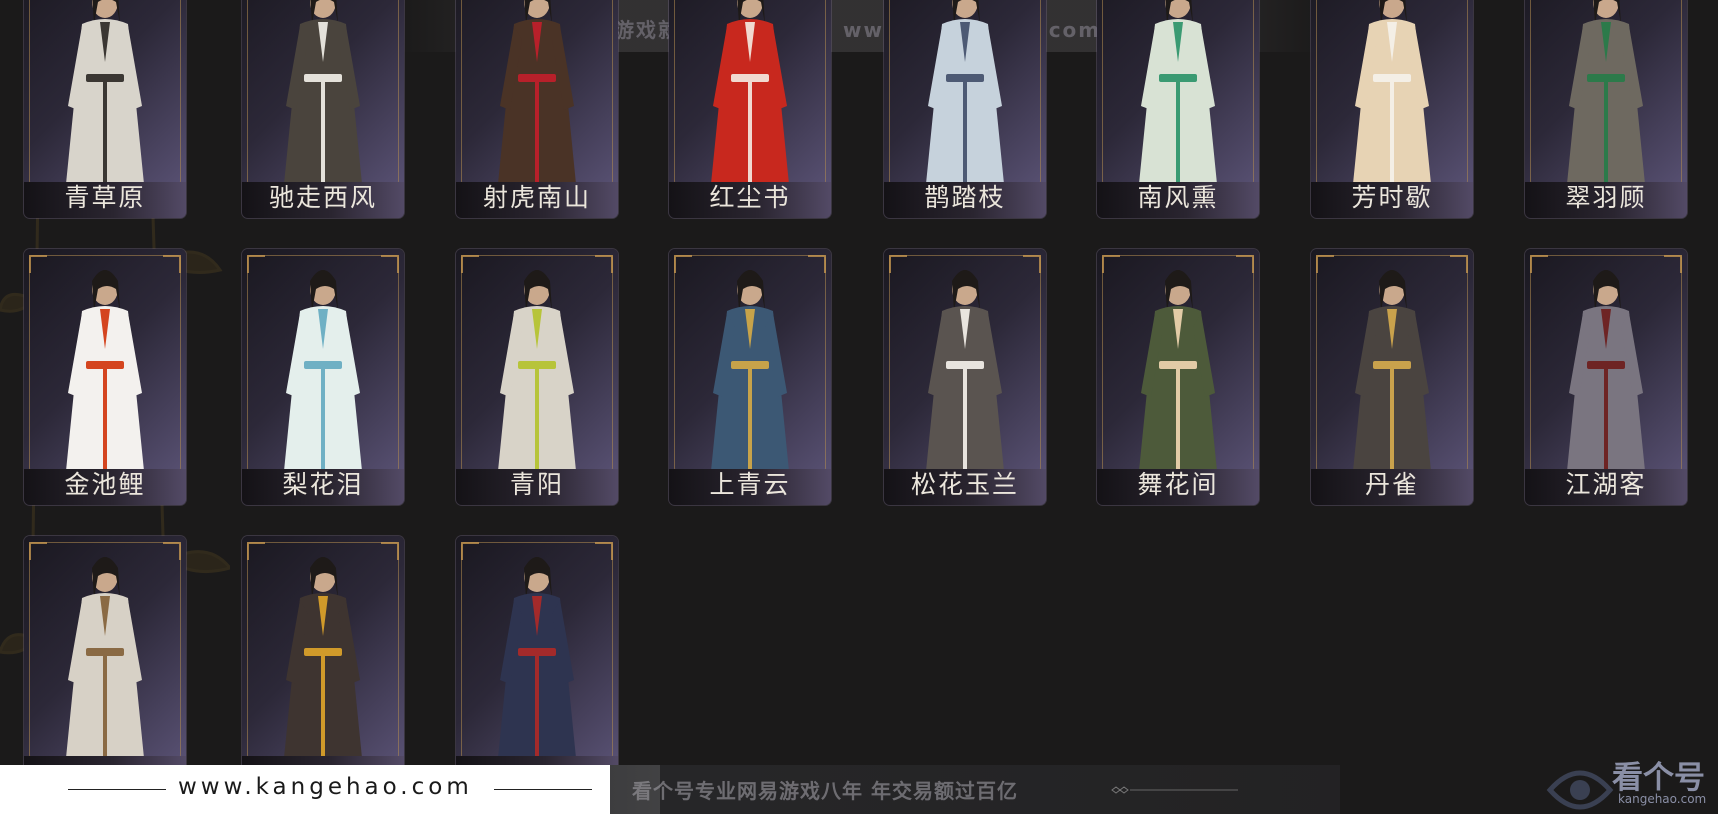  I want to click on outfit-card: 芳时歇, so click(1392, 109).